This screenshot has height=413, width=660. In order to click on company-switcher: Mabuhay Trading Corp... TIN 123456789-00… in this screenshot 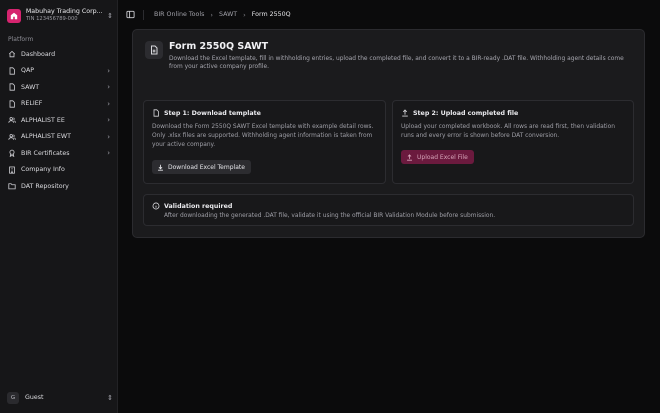, I will do `click(60, 15)`.